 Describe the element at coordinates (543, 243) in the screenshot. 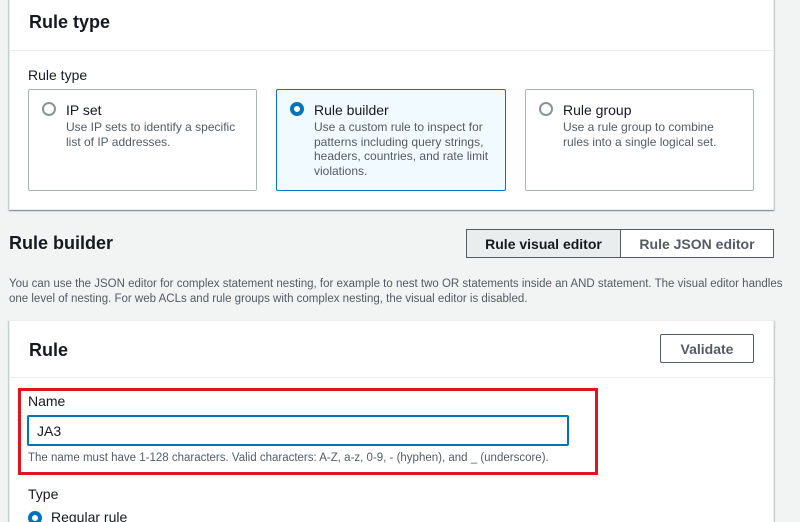

I see `tab-rule-visual-editor: Rule visual editor` at that location.